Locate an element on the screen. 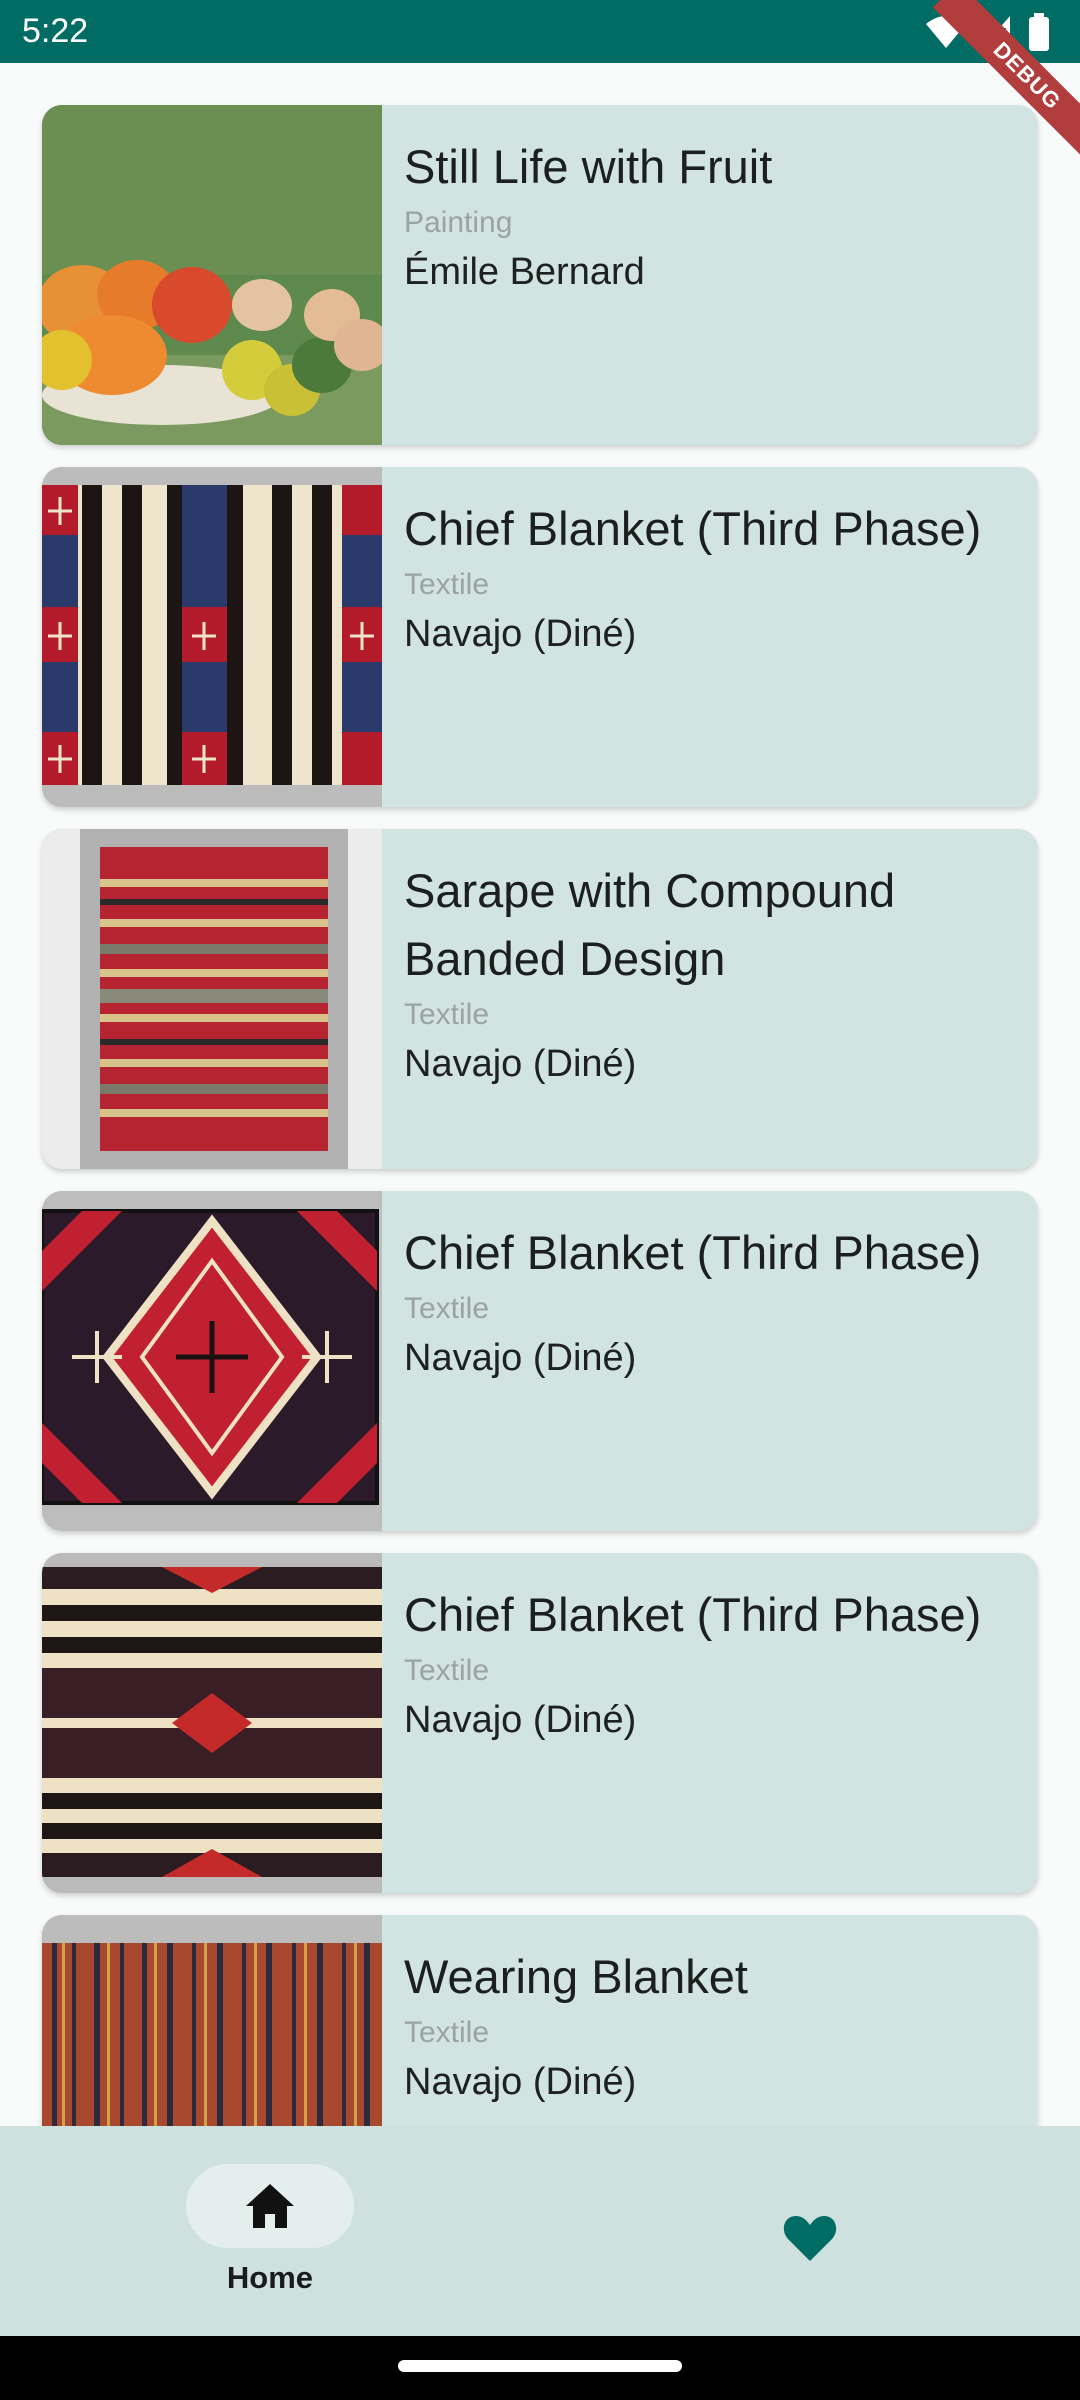 The height and width of the screenshot is (2400, 1080). horizontal-stripe-blanket-image is located at coordinates (212, 1723).